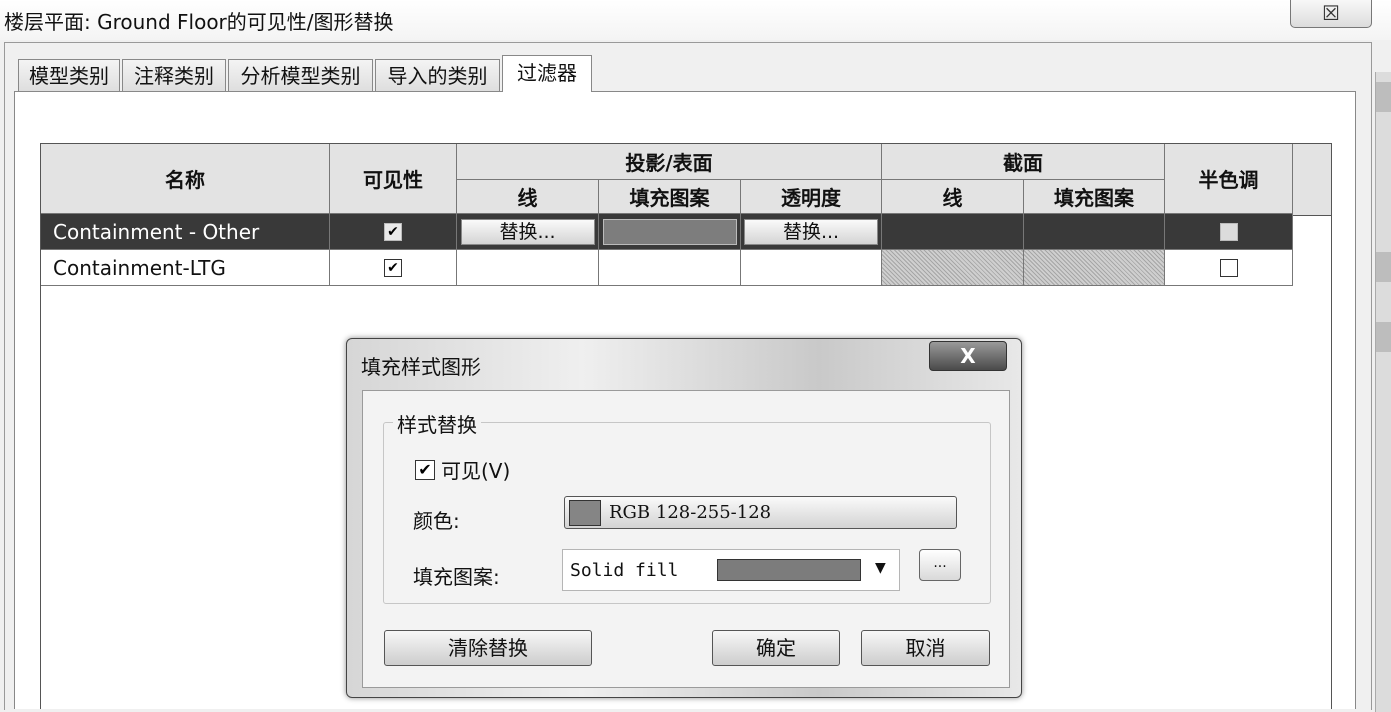 This screenshot has height=712, width=1391. I want to click on clear-override-button: 清除替换, so click(488, 648).